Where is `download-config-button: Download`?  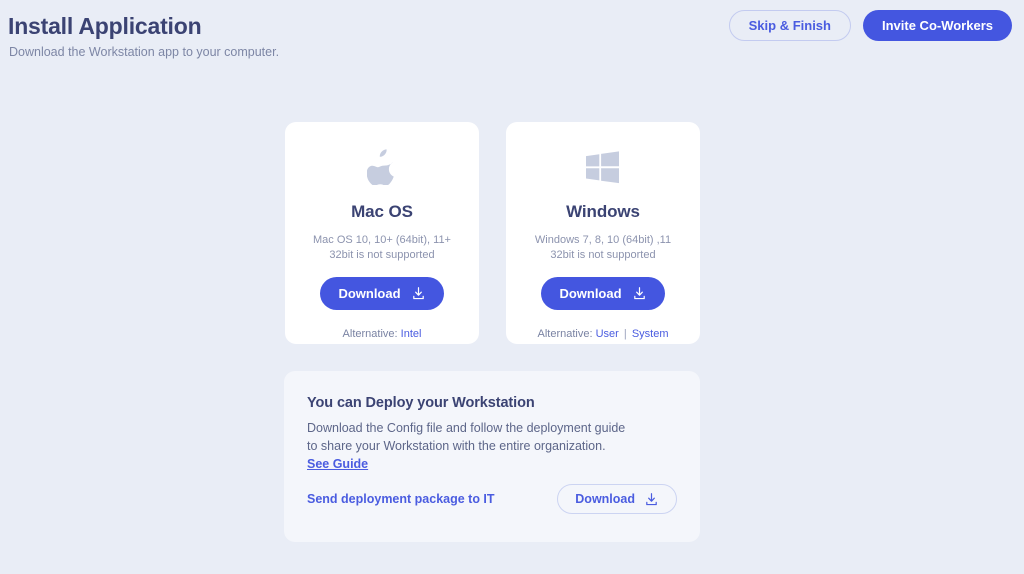 download-config-button: Download is located at coordinates (617, 499).